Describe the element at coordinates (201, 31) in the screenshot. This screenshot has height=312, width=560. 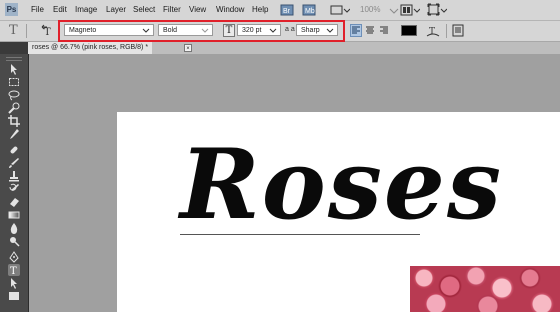
I see `font-options-highlight` at that location.